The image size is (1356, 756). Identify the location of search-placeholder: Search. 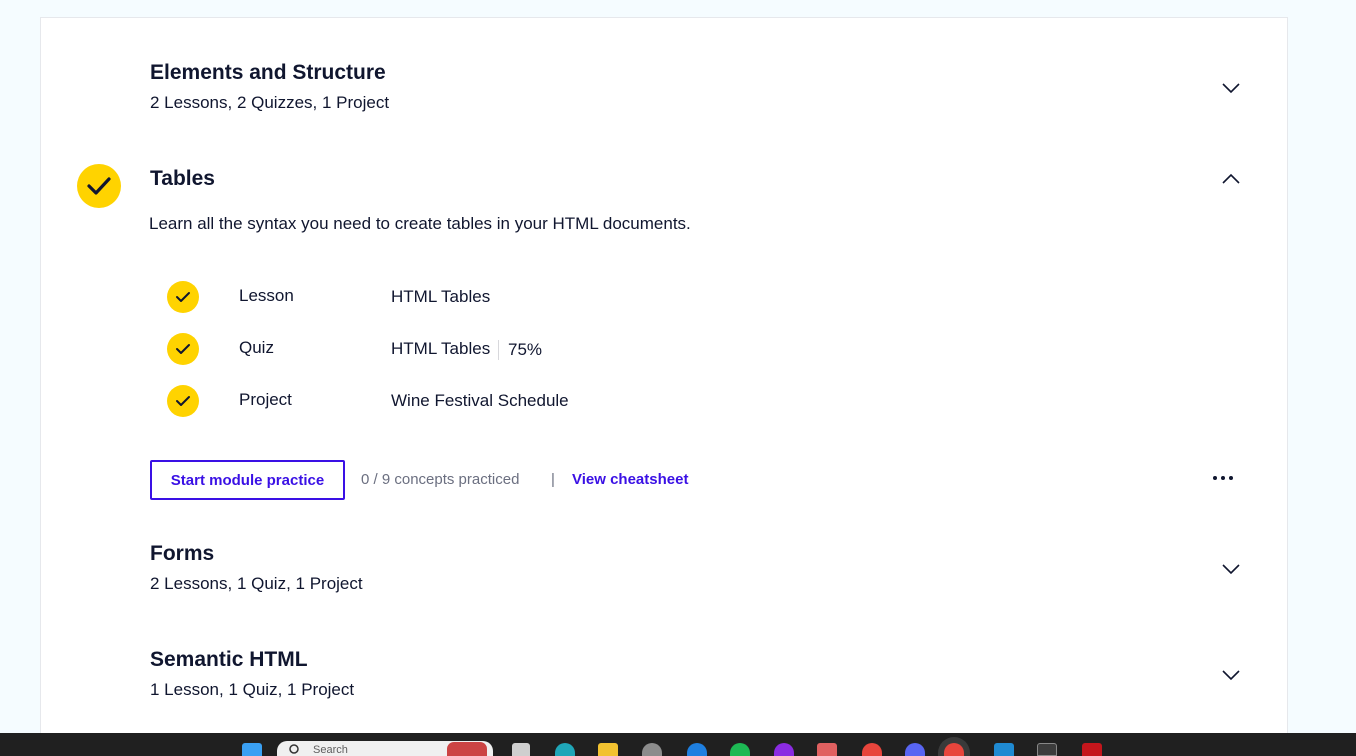
(330, 750).